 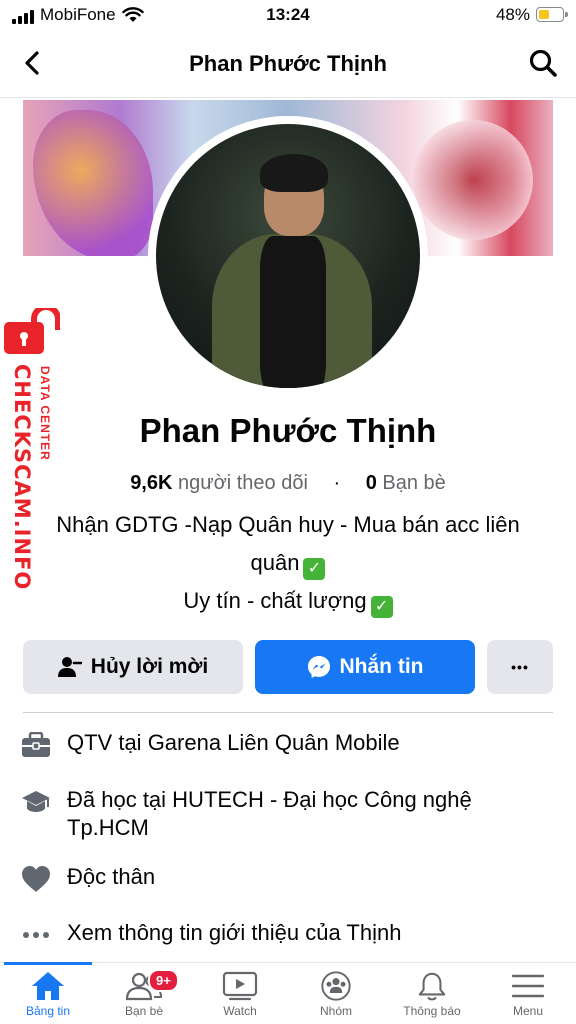 I want to click on tab-friends: 9+ Bạn bè, so click(x=144, y=993).